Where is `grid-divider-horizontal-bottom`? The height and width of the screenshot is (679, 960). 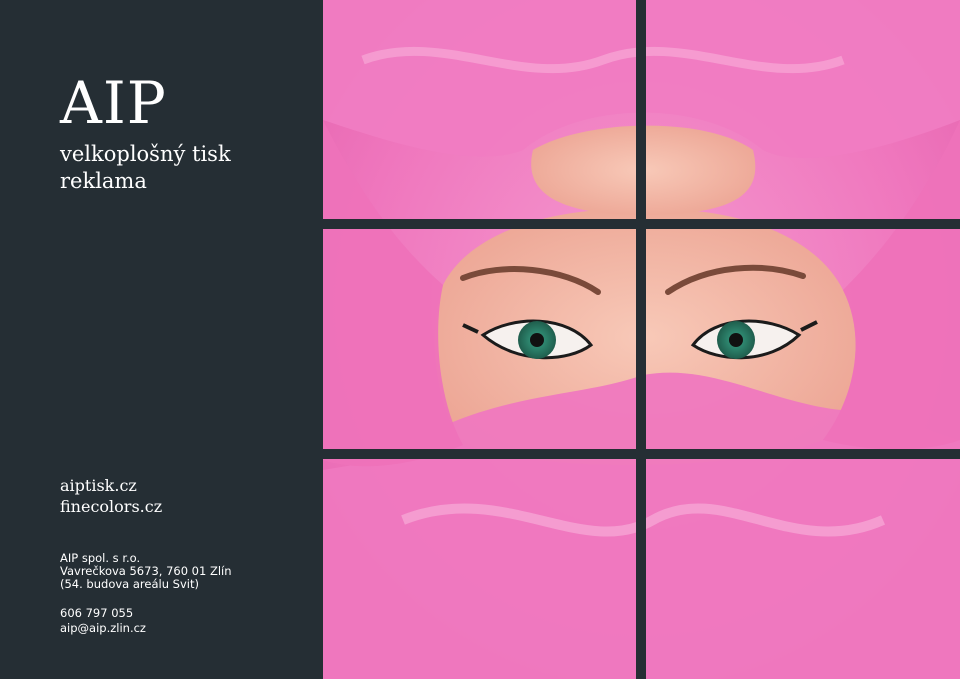
grid-divider-horizontal-bottom is located at coordinates (641, 454).